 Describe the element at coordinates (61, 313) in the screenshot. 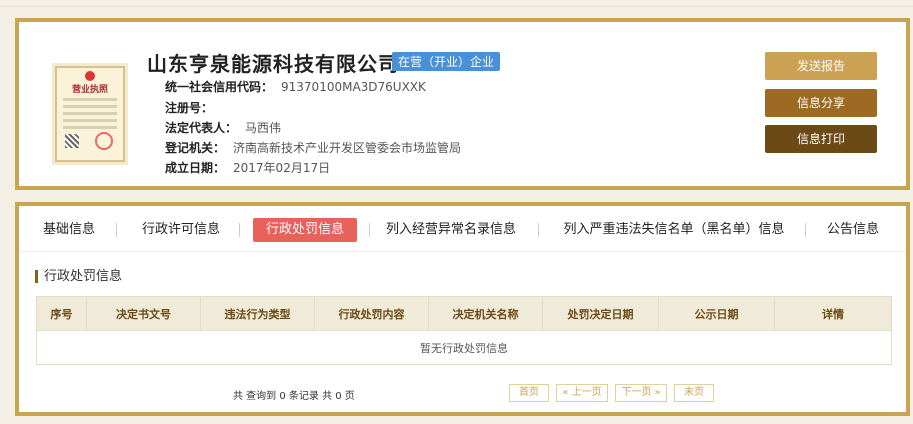

I see `column-header-index: 序号` at that location.